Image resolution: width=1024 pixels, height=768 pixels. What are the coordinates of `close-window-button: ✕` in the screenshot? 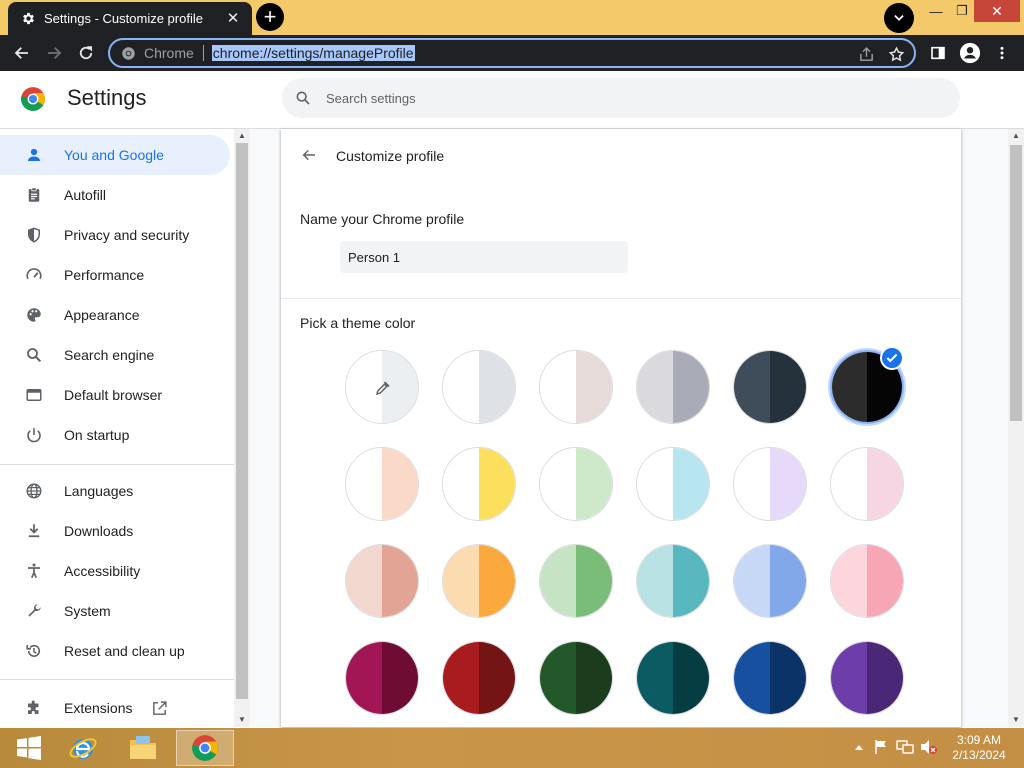 It's located at (997, 11).